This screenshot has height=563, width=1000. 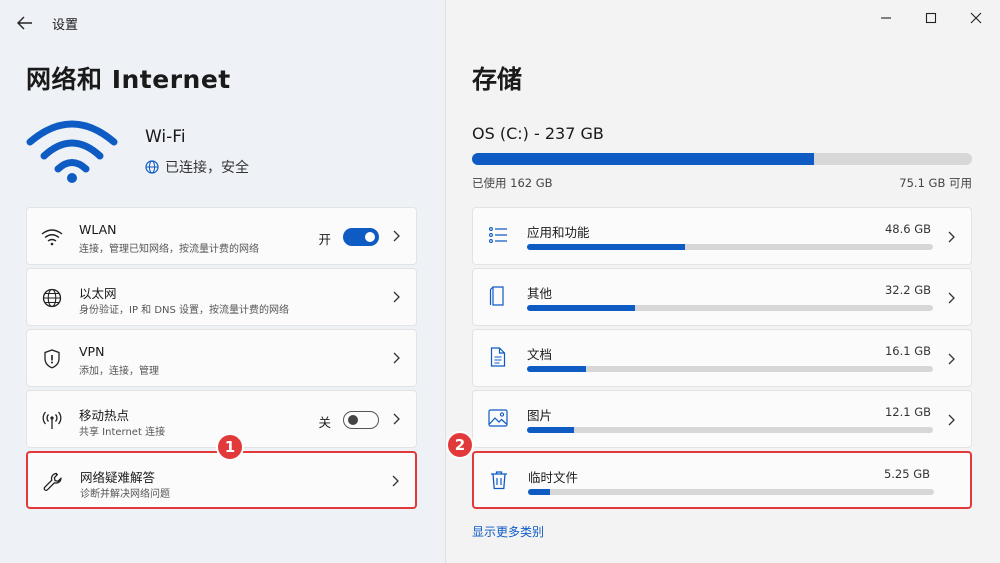 I want to click on globe-icon, so click(x=152, y=167).